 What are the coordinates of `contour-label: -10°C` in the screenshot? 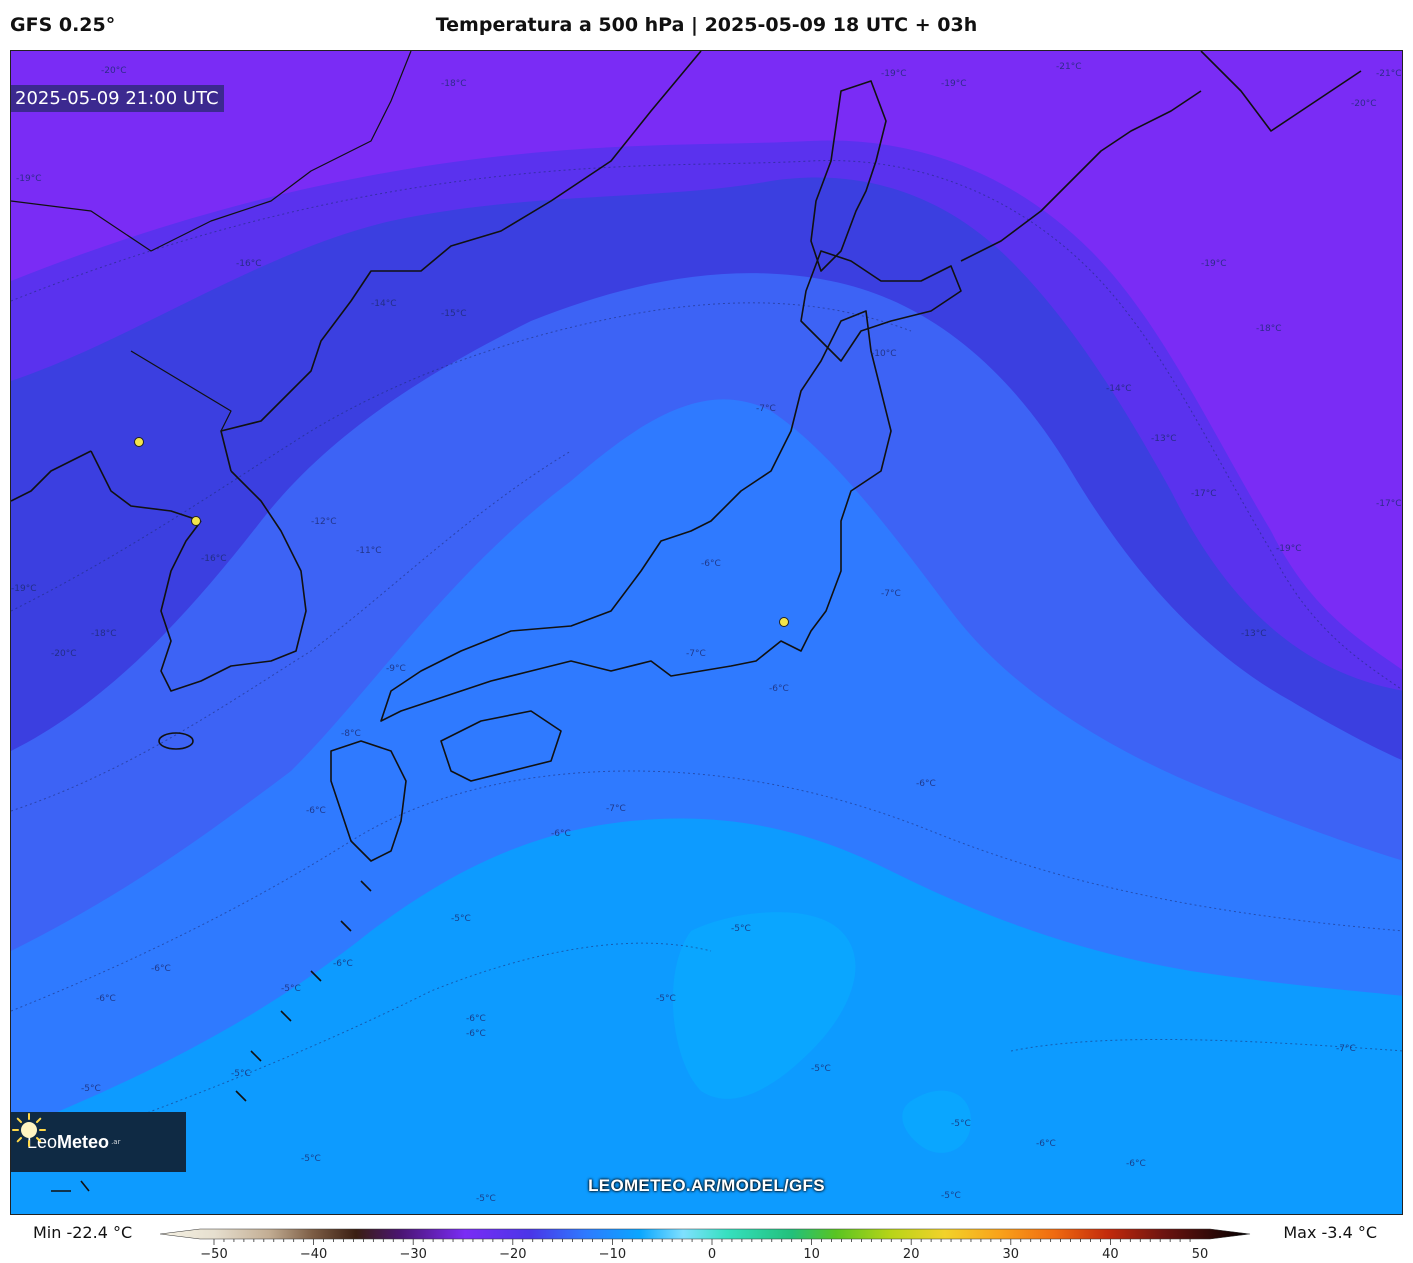 It's located at (883, 354).